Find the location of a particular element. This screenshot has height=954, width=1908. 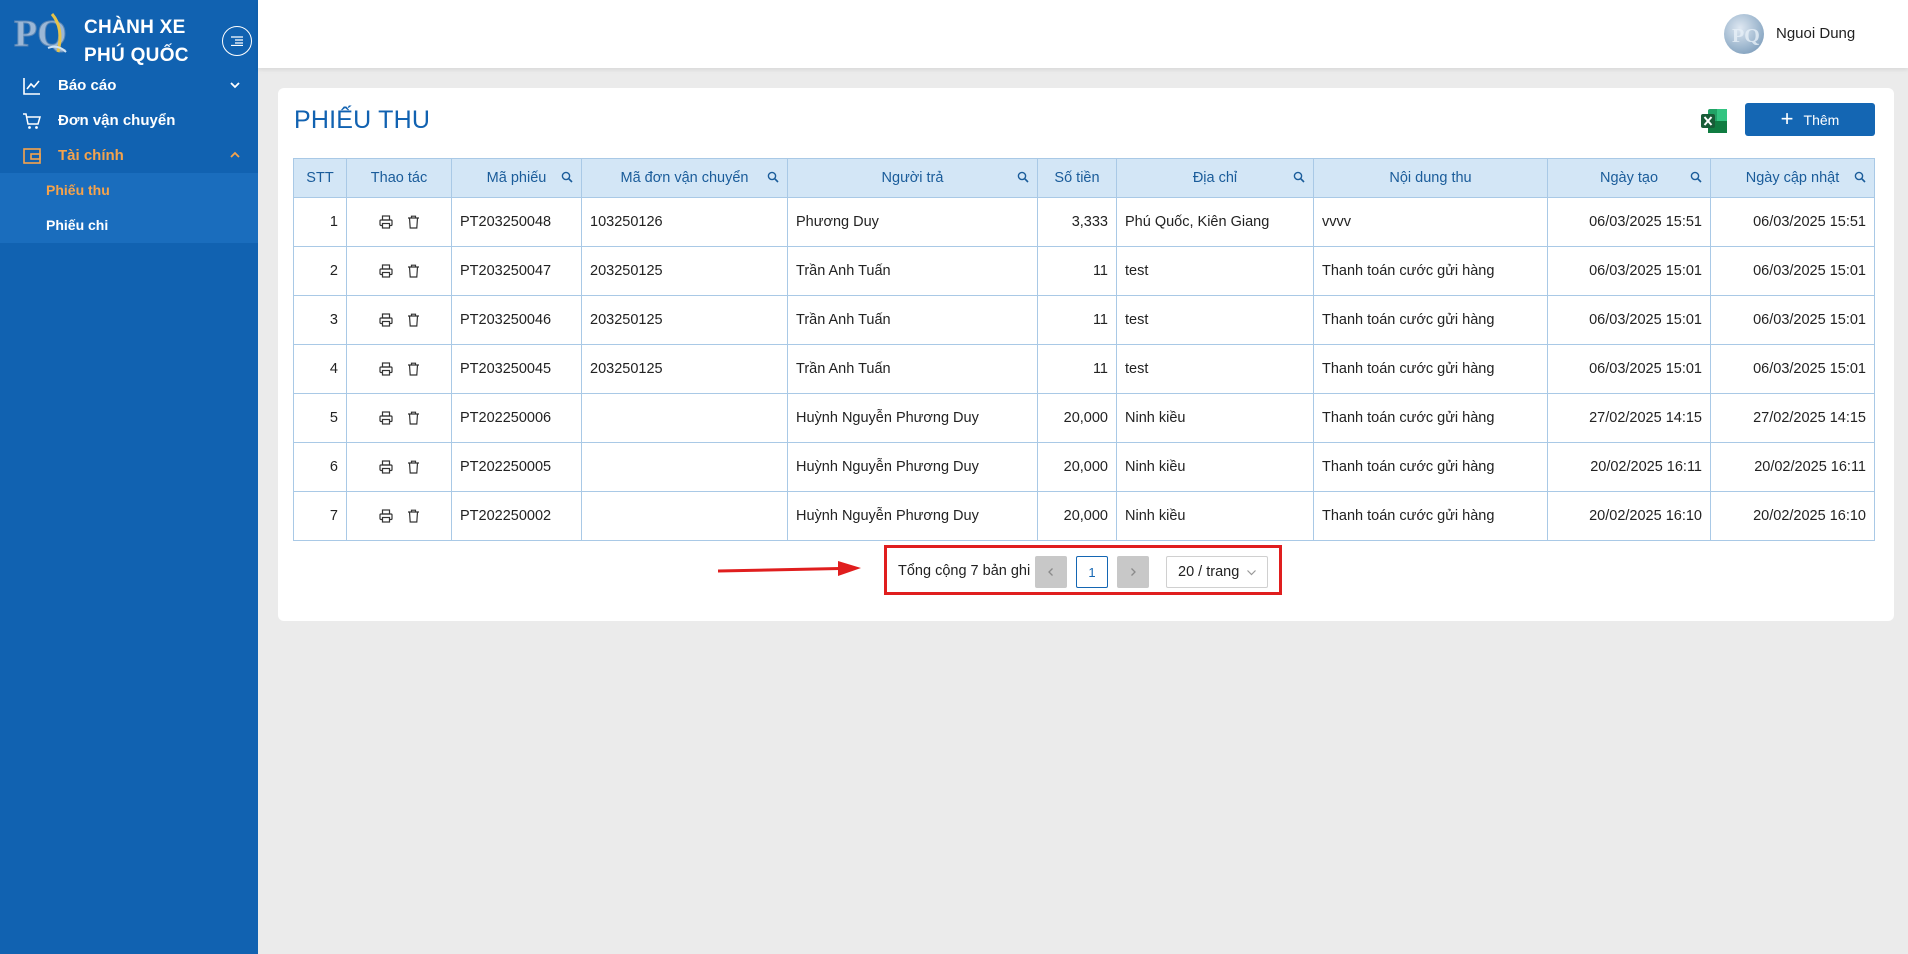

avatar: PQ is located at coordinates (1744, 34).